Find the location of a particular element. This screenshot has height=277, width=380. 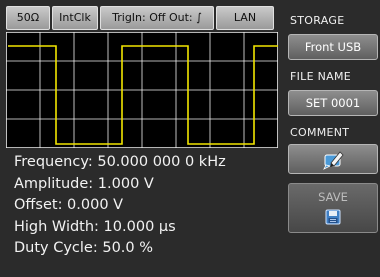

offset-readout: Offset: 0.000 V is located at coordinates (149, 206).